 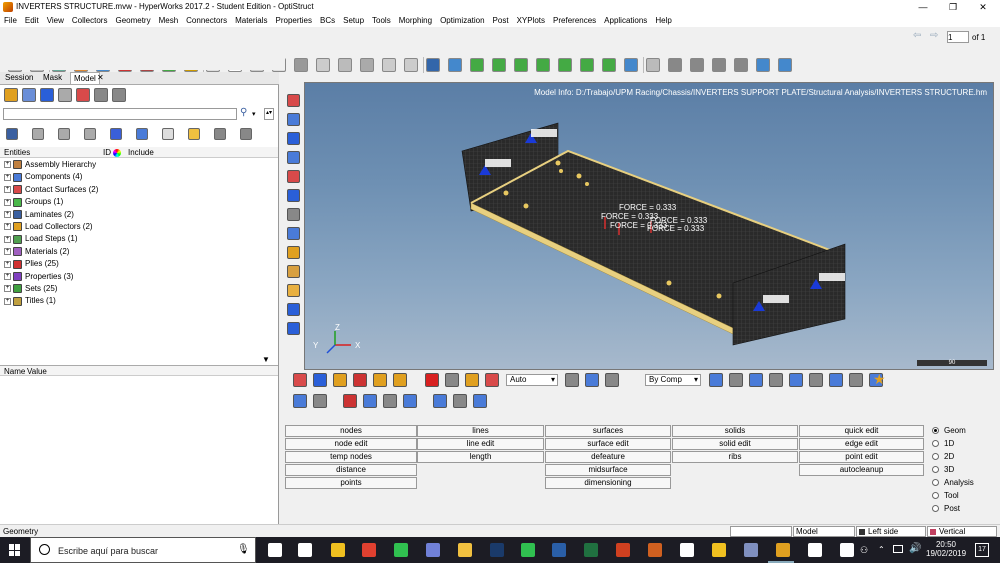 What do you see at coordinates (10, 20) in the screenshot?
I see `menu-file: File` at bounding box center [10, 20].